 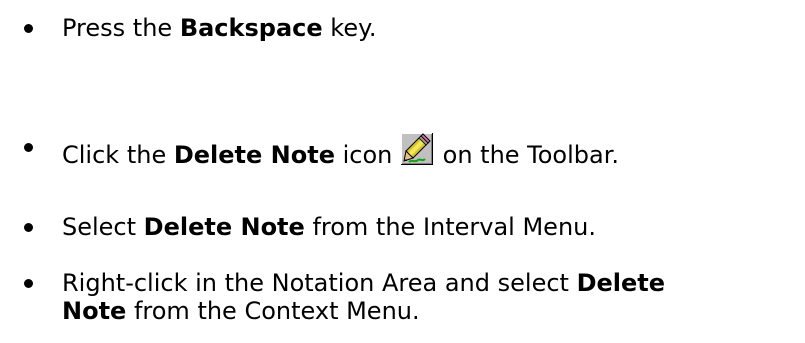 What do you see at coordinates (349, 28) in the screenshot?
I see `bullet-text-post: key.` at bounding box center [349, 28].